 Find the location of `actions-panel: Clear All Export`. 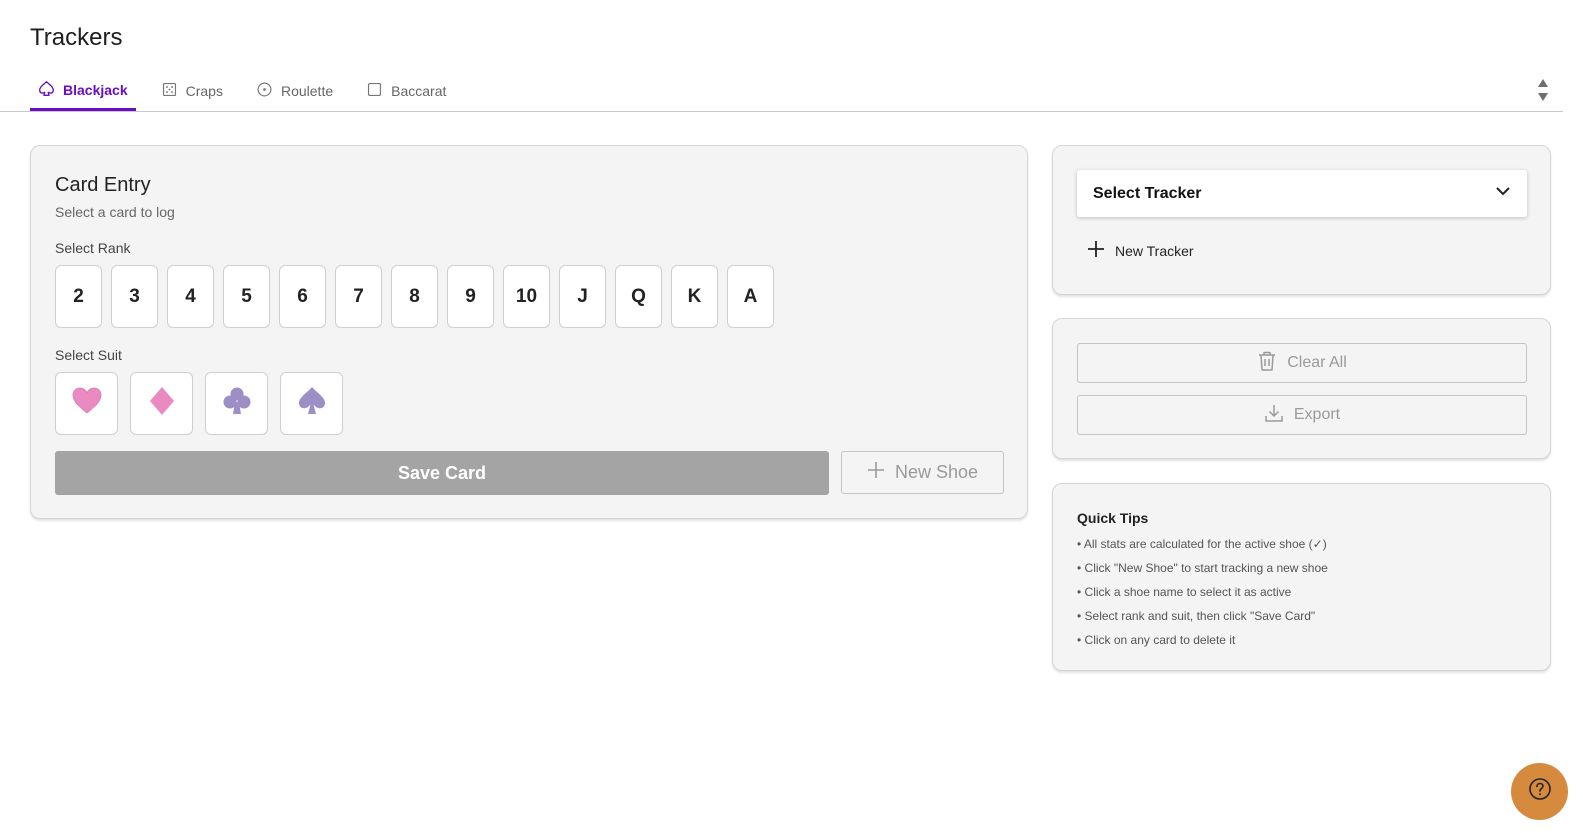

actions-panel: Clear All Export is located at coordinates (1301, 388).